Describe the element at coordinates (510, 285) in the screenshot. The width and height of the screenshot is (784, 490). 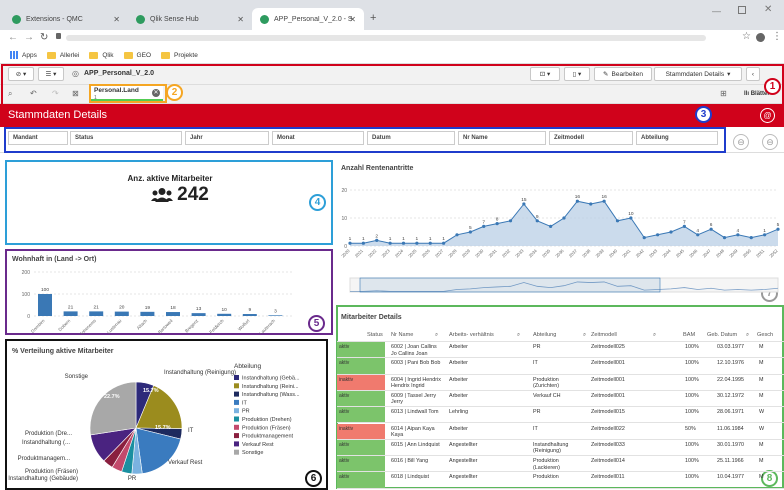
I see `overview-window` at that location.